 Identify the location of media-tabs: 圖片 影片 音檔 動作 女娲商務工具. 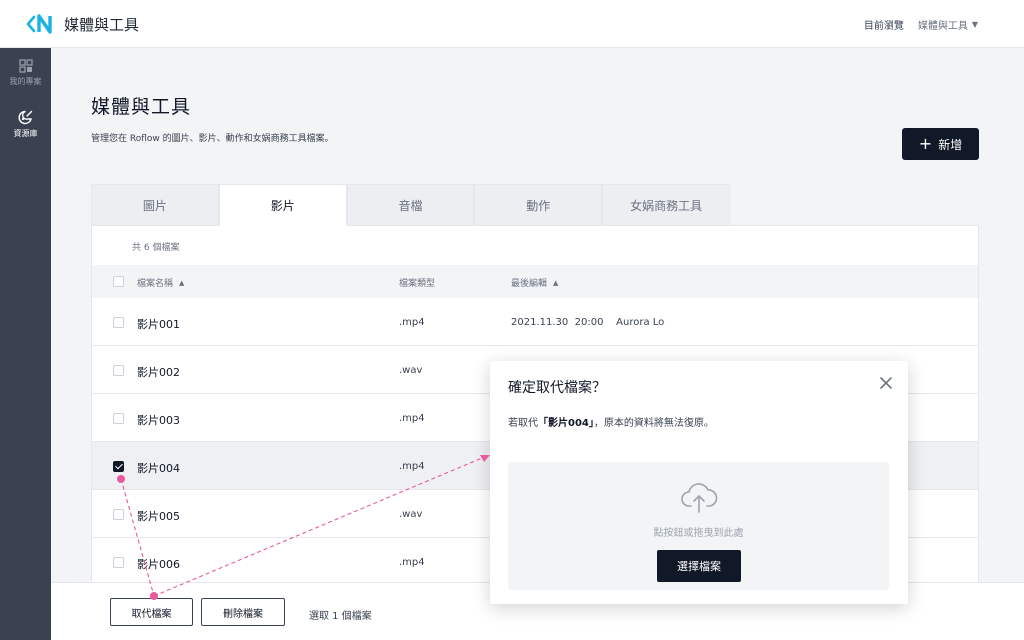
(410, 205).